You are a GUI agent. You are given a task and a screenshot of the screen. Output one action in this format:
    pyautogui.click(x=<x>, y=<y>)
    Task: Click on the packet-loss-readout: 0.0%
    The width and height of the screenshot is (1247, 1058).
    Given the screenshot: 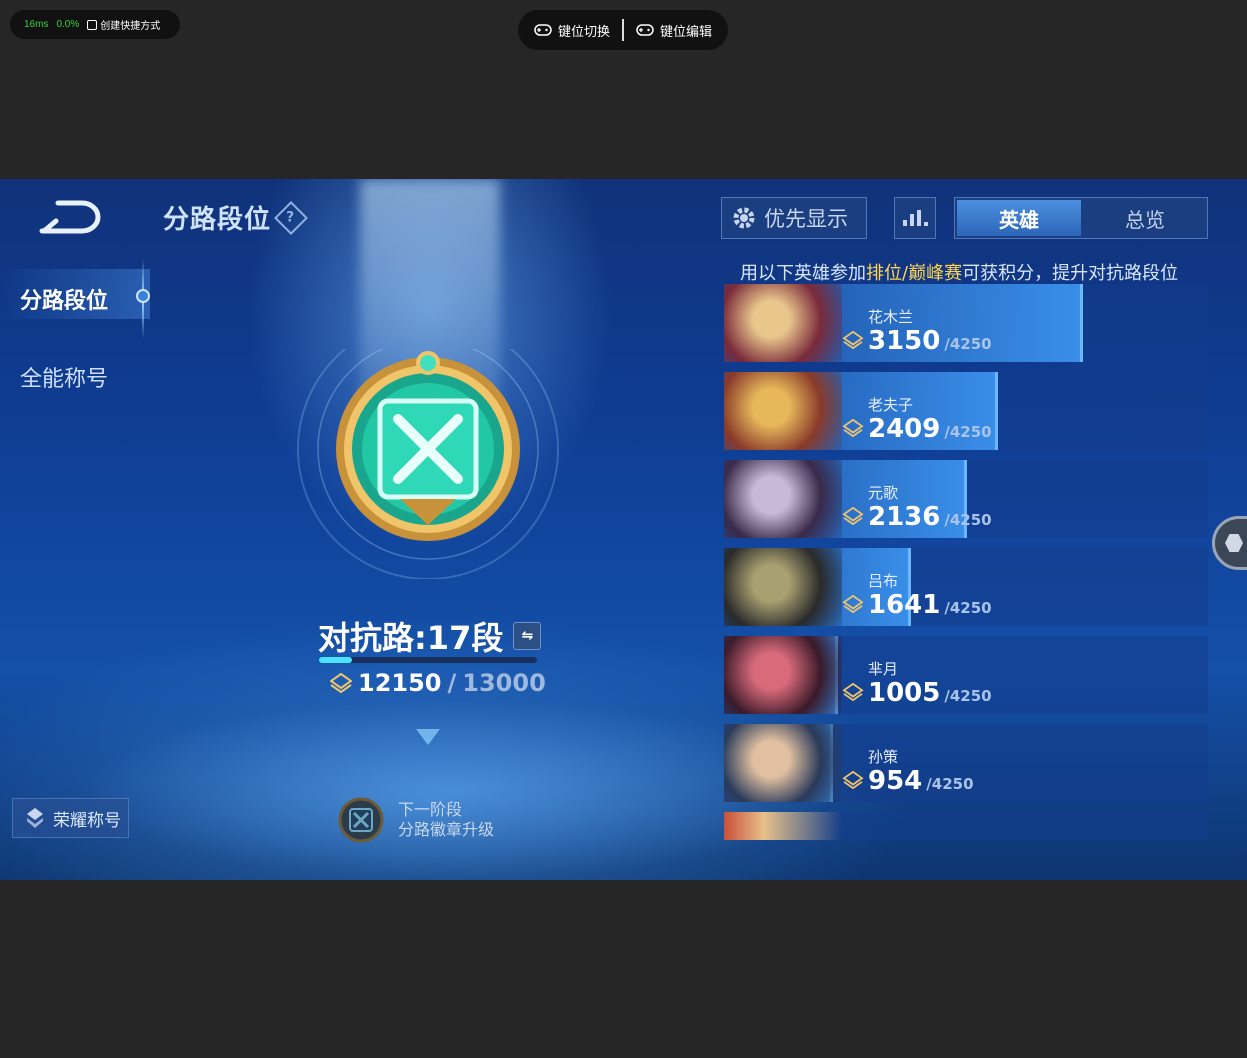 What is the action you would take?
    pyautogui.click(x=68, y=24)
    